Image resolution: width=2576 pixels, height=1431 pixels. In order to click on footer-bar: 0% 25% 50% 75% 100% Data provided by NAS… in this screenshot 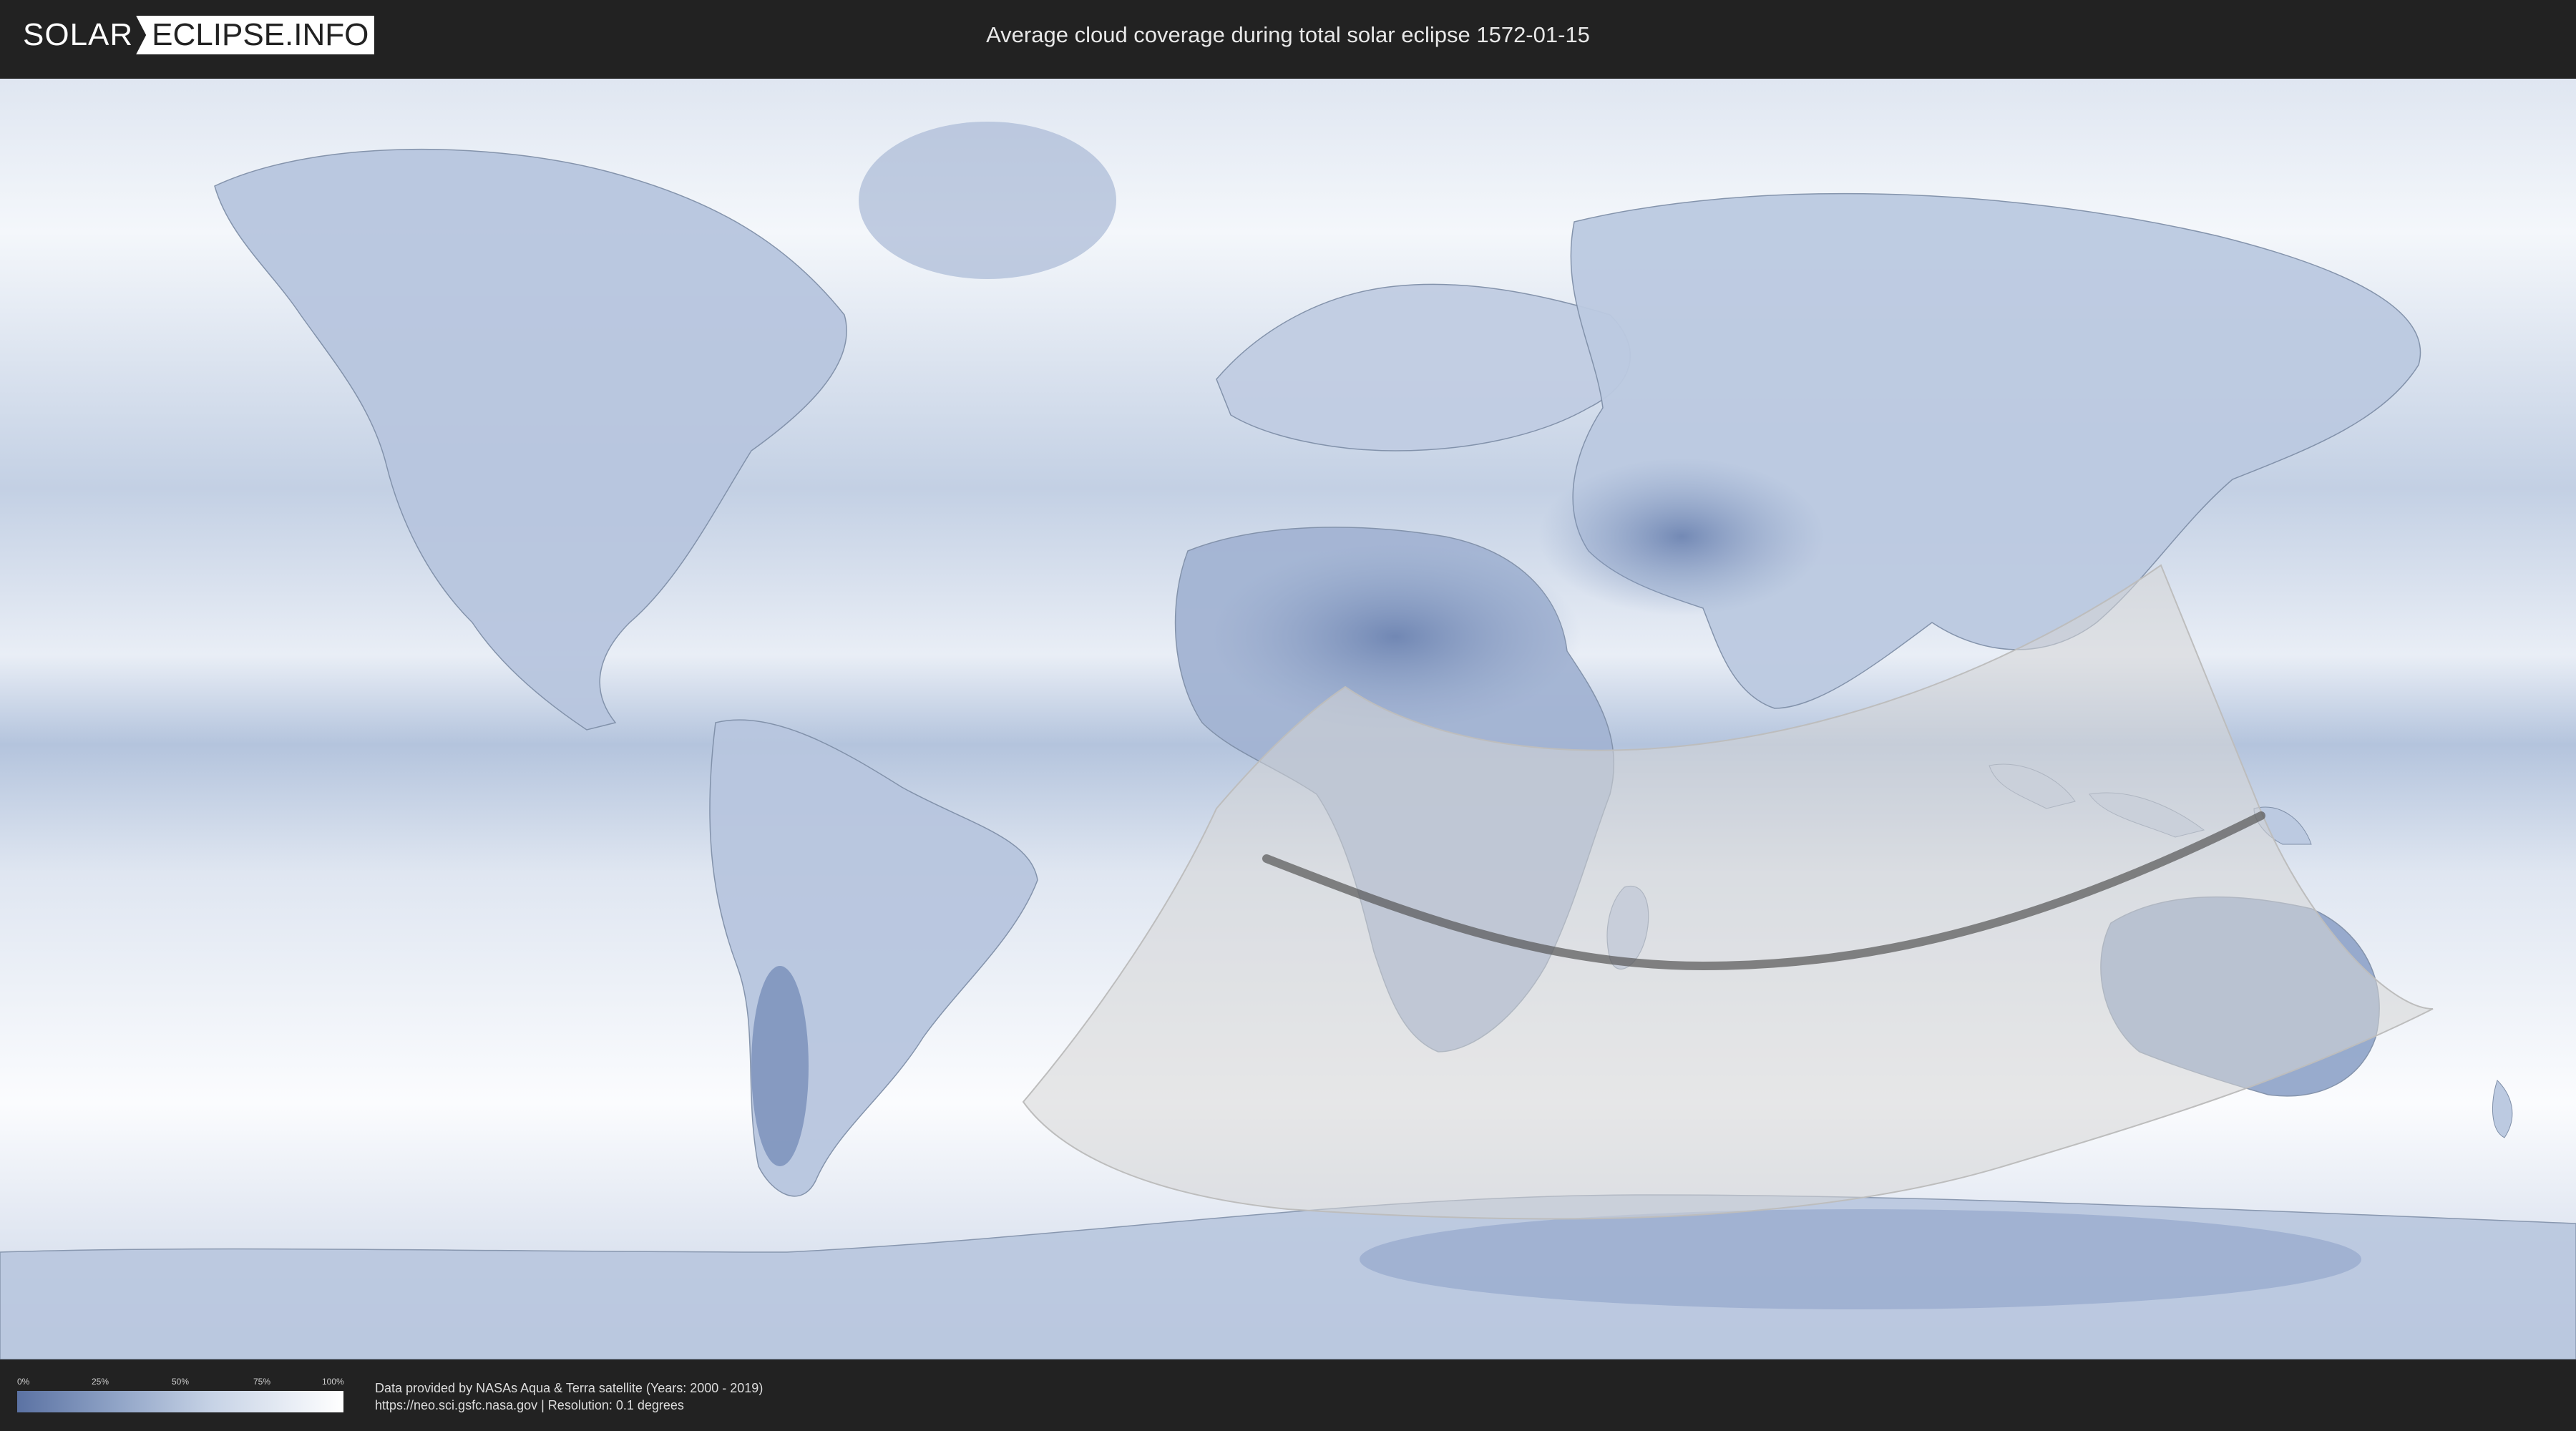, I will do `click(1288, 1395)`.